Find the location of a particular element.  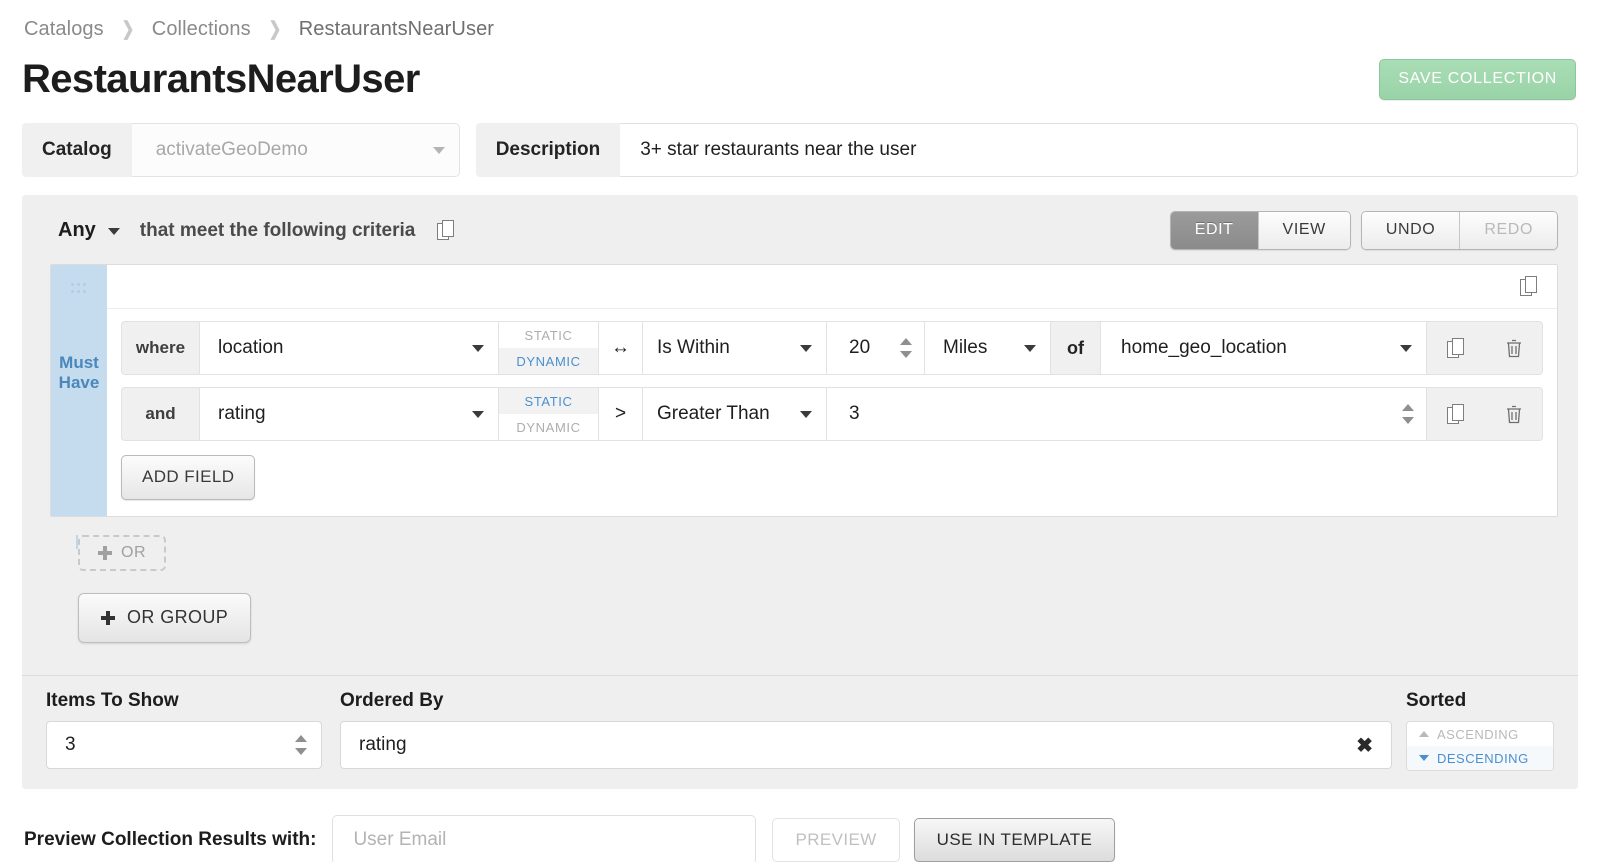

clear-ordered-by-icon: ✖ is located at coordinates (1364, 745).